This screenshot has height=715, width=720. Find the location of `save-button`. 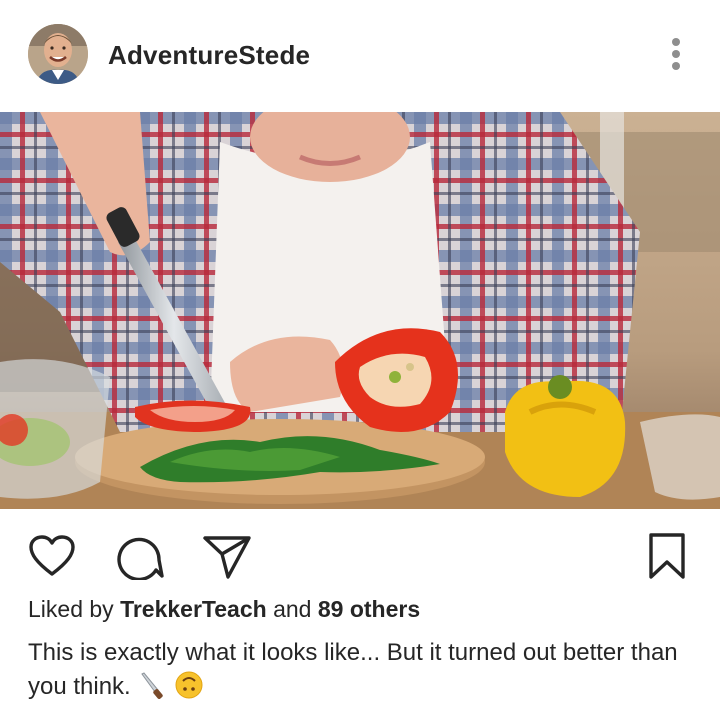

save-button is located at coordinates (667, 556).